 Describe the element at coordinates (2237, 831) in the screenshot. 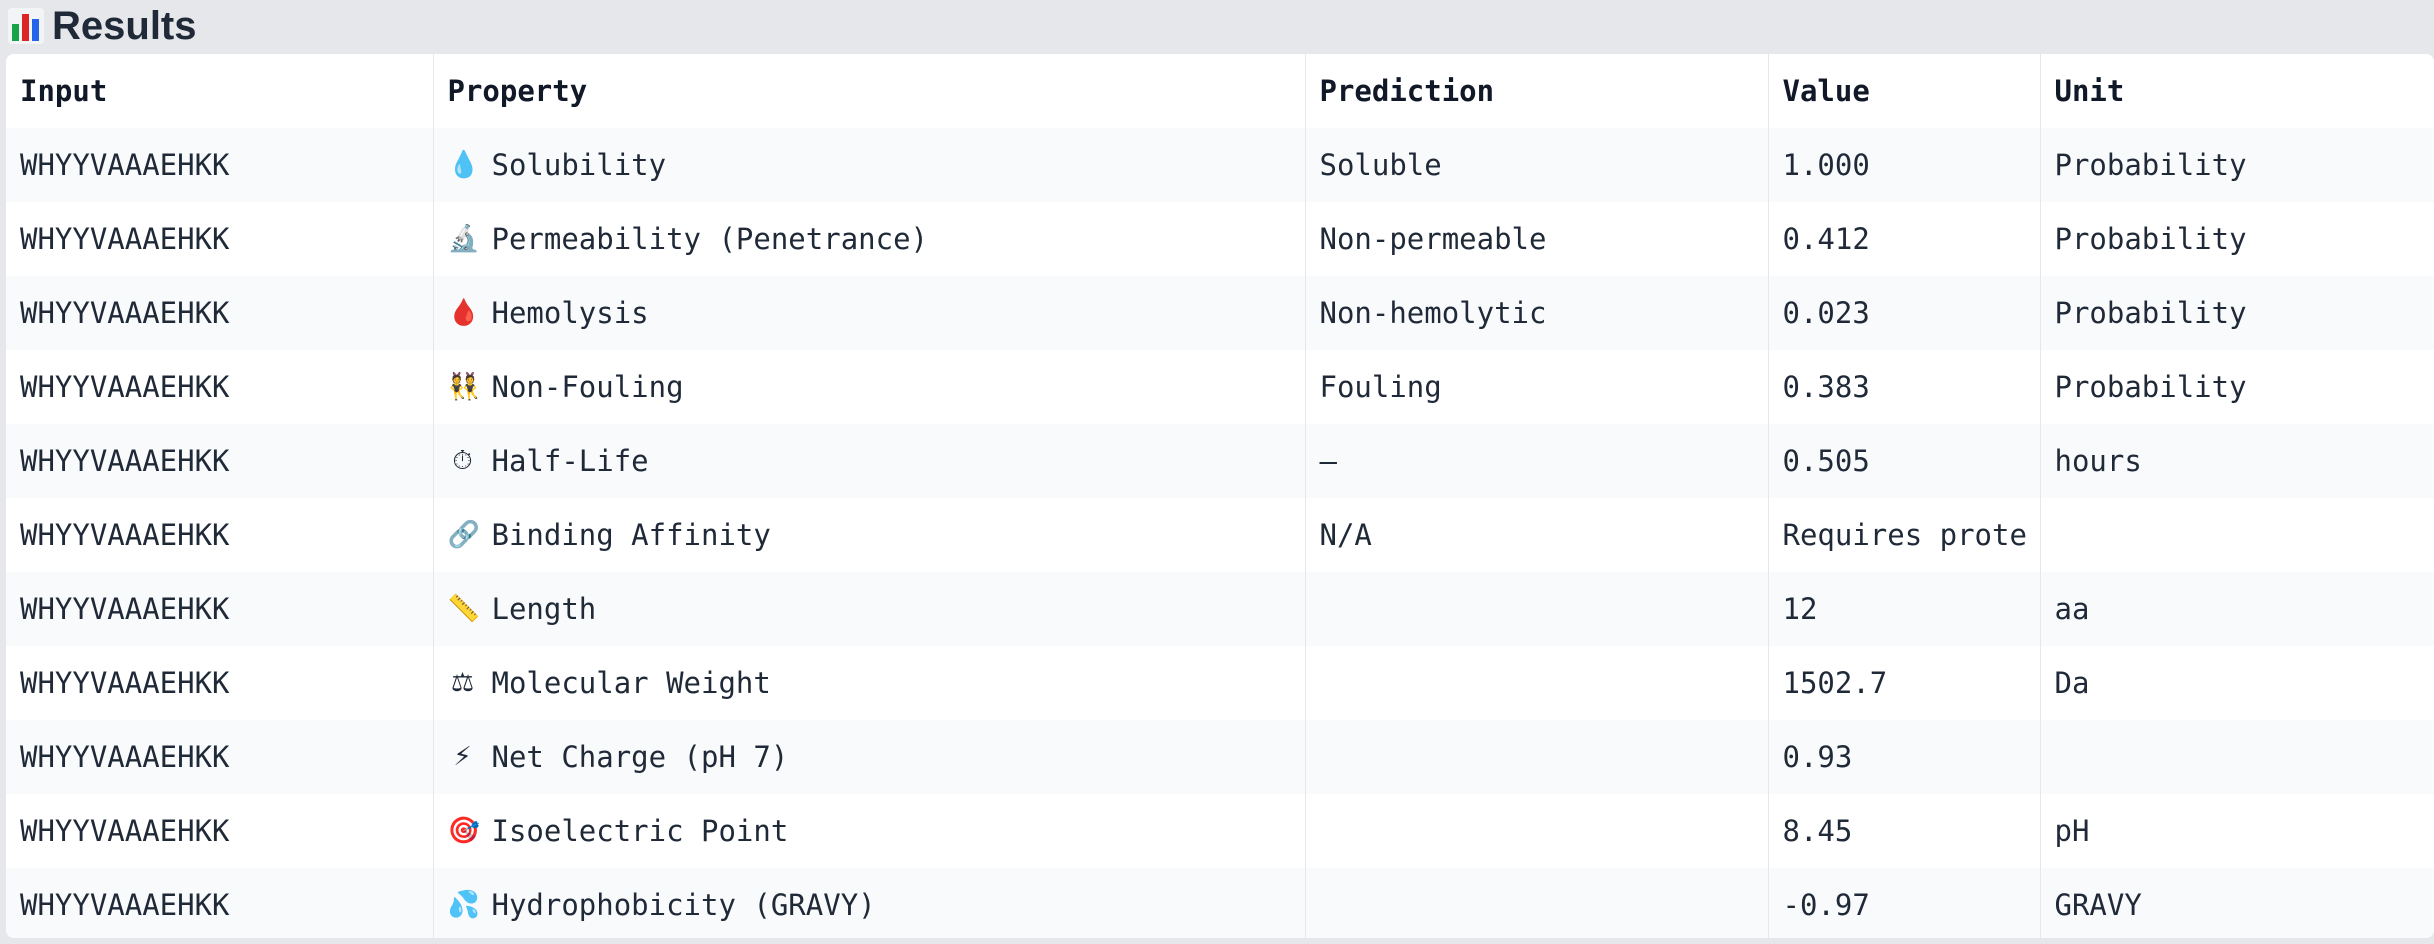

I see `cell-unit: pH` at that location.